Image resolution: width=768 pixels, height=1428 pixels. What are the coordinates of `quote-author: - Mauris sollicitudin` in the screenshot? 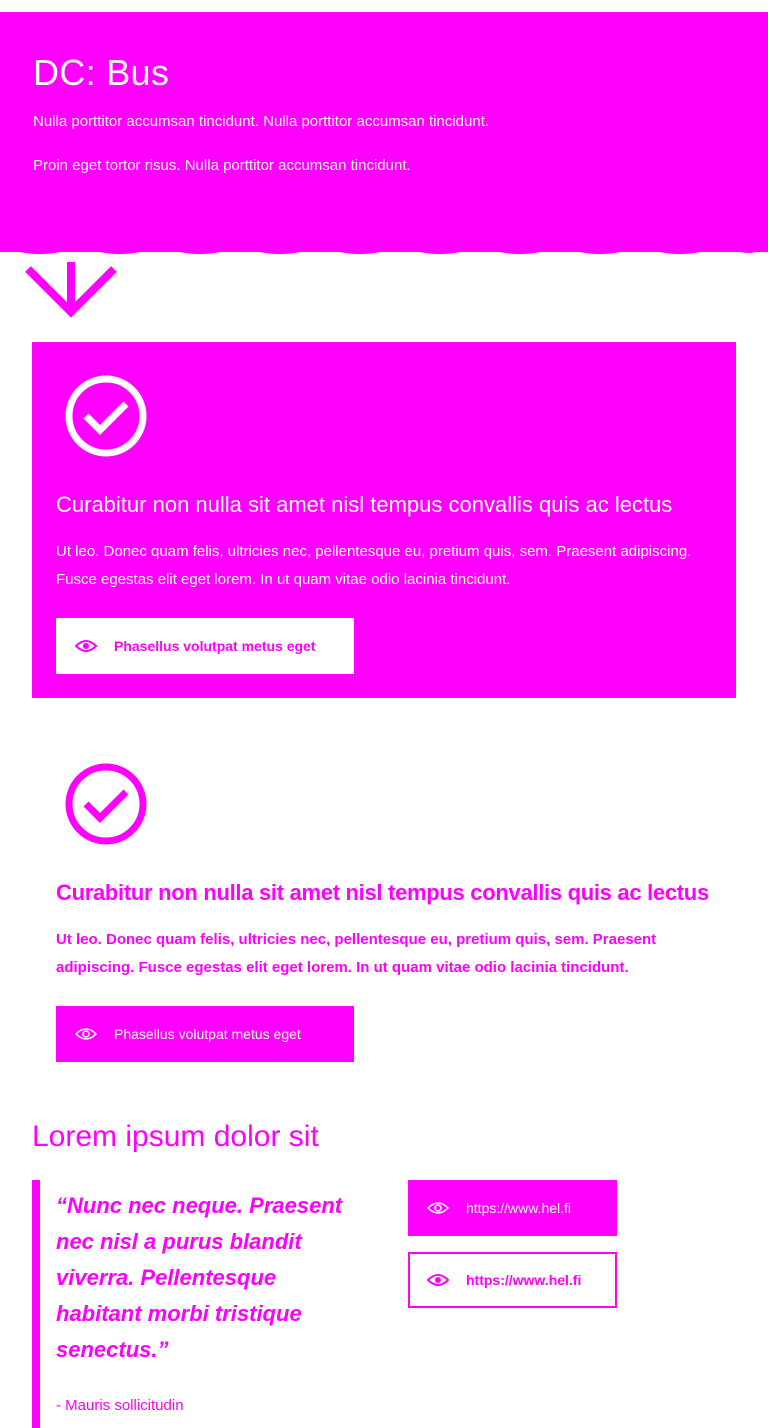 It's located at (120, 1405).